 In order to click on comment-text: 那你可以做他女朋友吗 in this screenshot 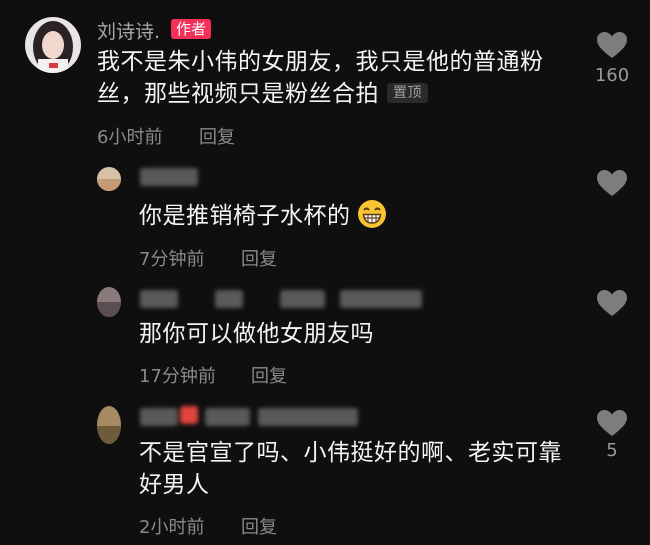, I will do `click(349, 334)`.